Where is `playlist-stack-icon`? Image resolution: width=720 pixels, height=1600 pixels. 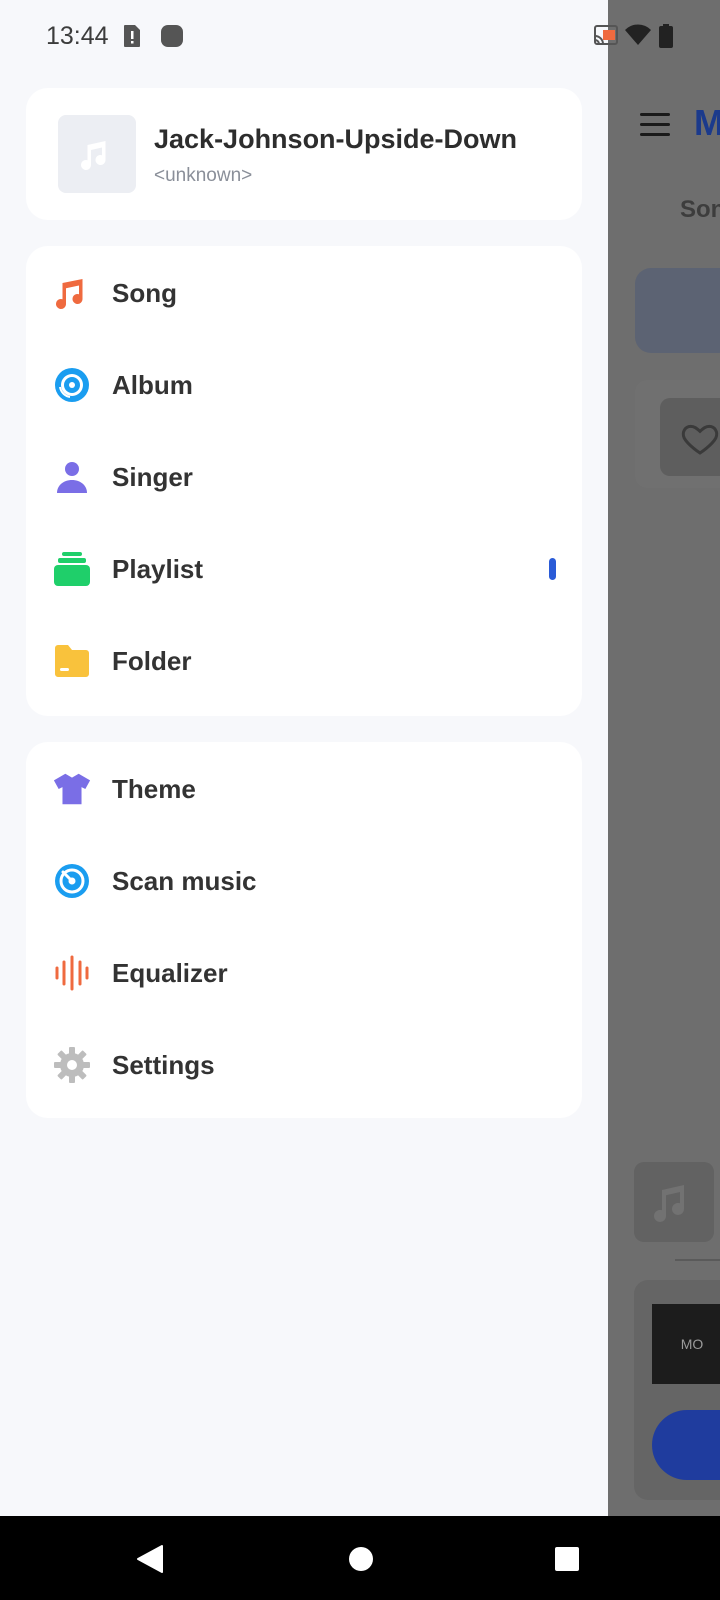
playlist-stack-icon is located at coordinates (72, 569).